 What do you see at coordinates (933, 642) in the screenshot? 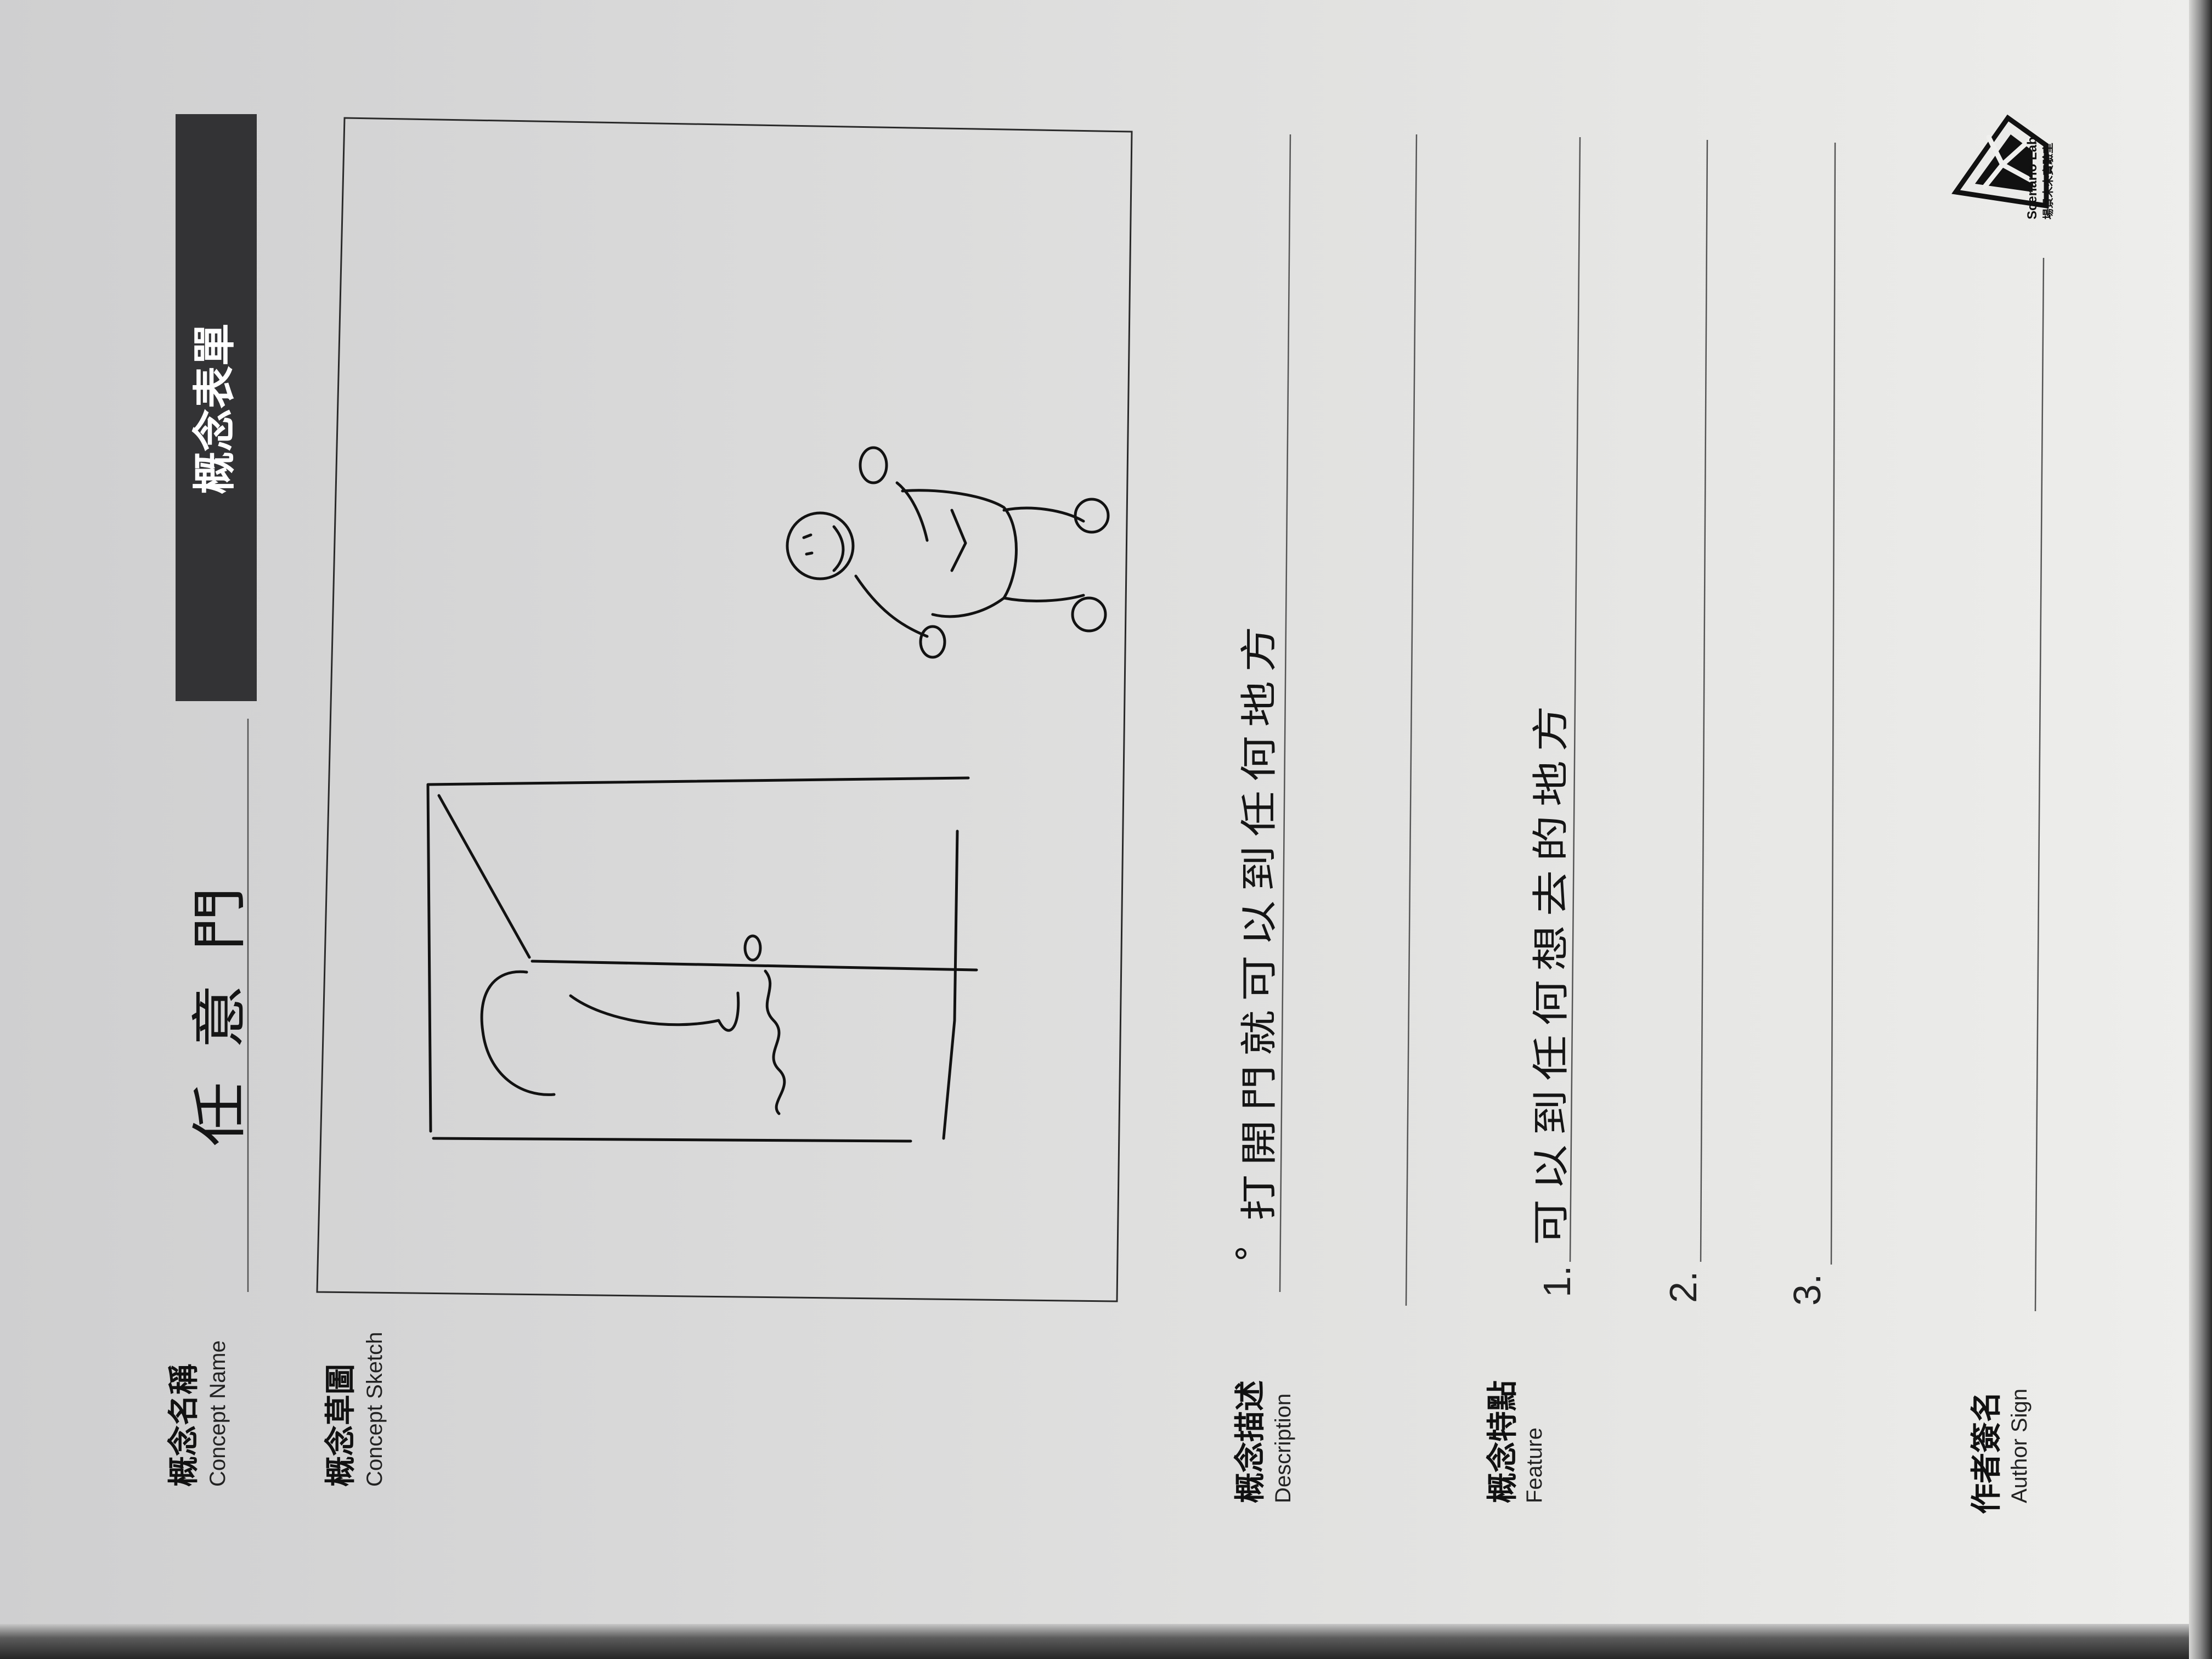
I see `person-hand-left` at bounding box center [933, 642].